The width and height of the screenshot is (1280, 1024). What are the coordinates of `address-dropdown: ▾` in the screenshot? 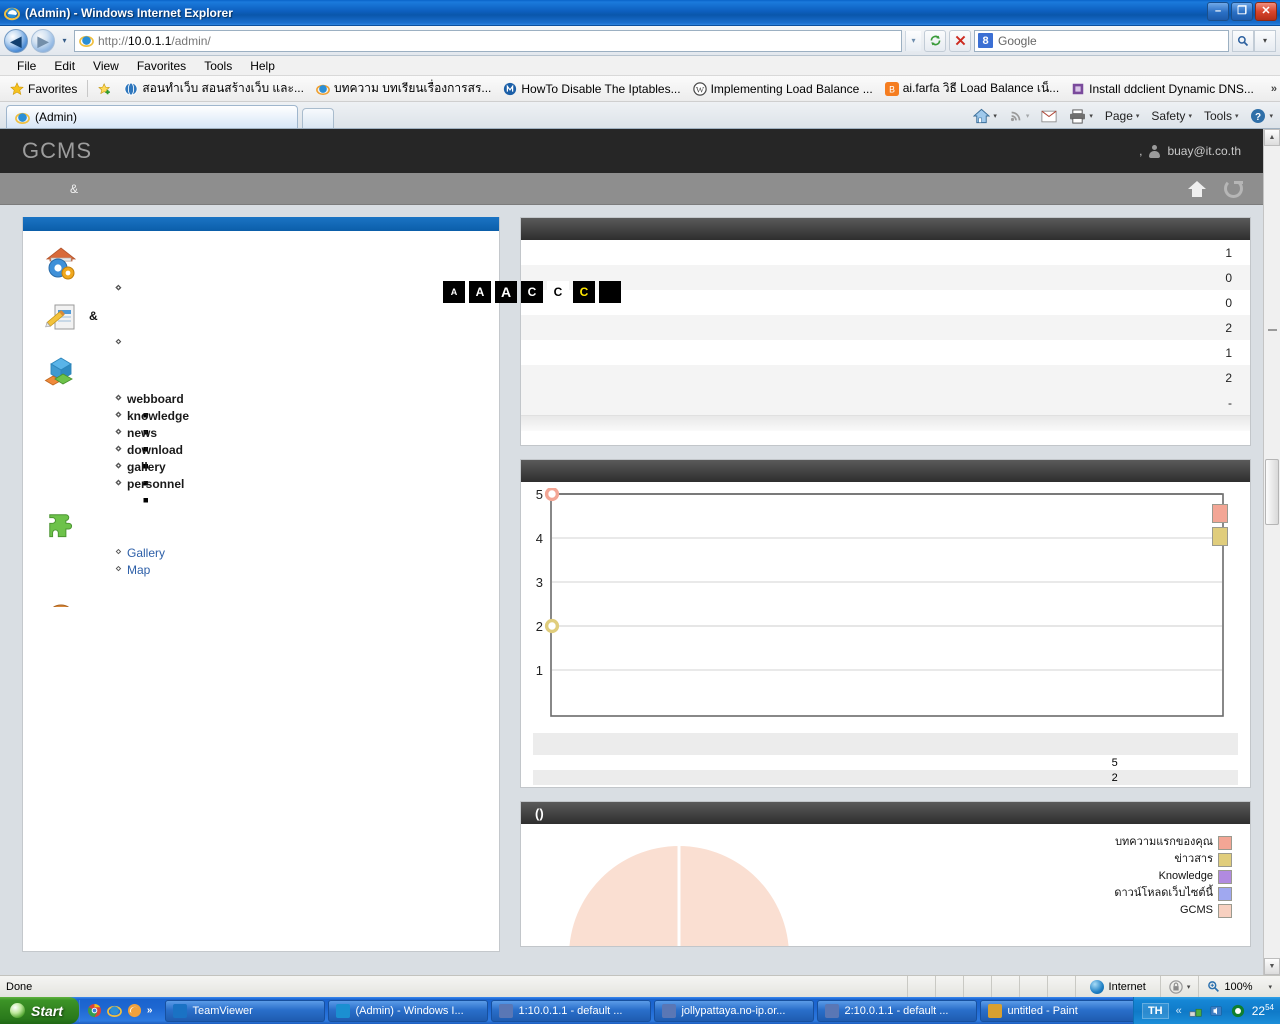 It's located at (913, 40).